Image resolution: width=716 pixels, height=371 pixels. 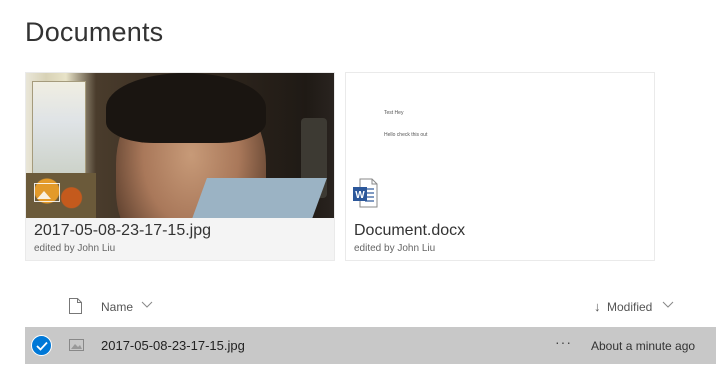 I want to click on selected-checkmark-icon, so click(x=41, y=345).